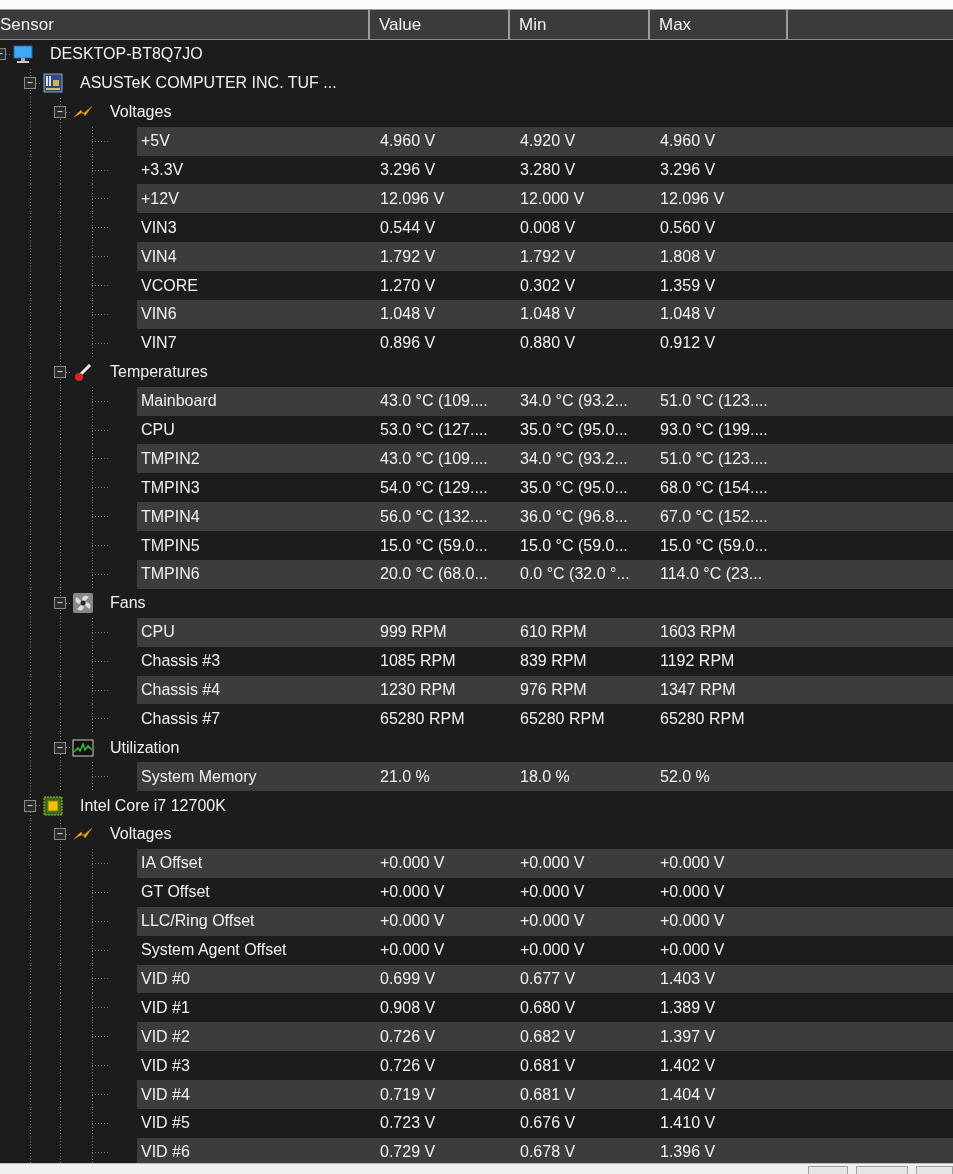 The width and height of the screenshot is (953, 1174). I want to click on reading-cell-text: 0.302 V, so click(548, 285).